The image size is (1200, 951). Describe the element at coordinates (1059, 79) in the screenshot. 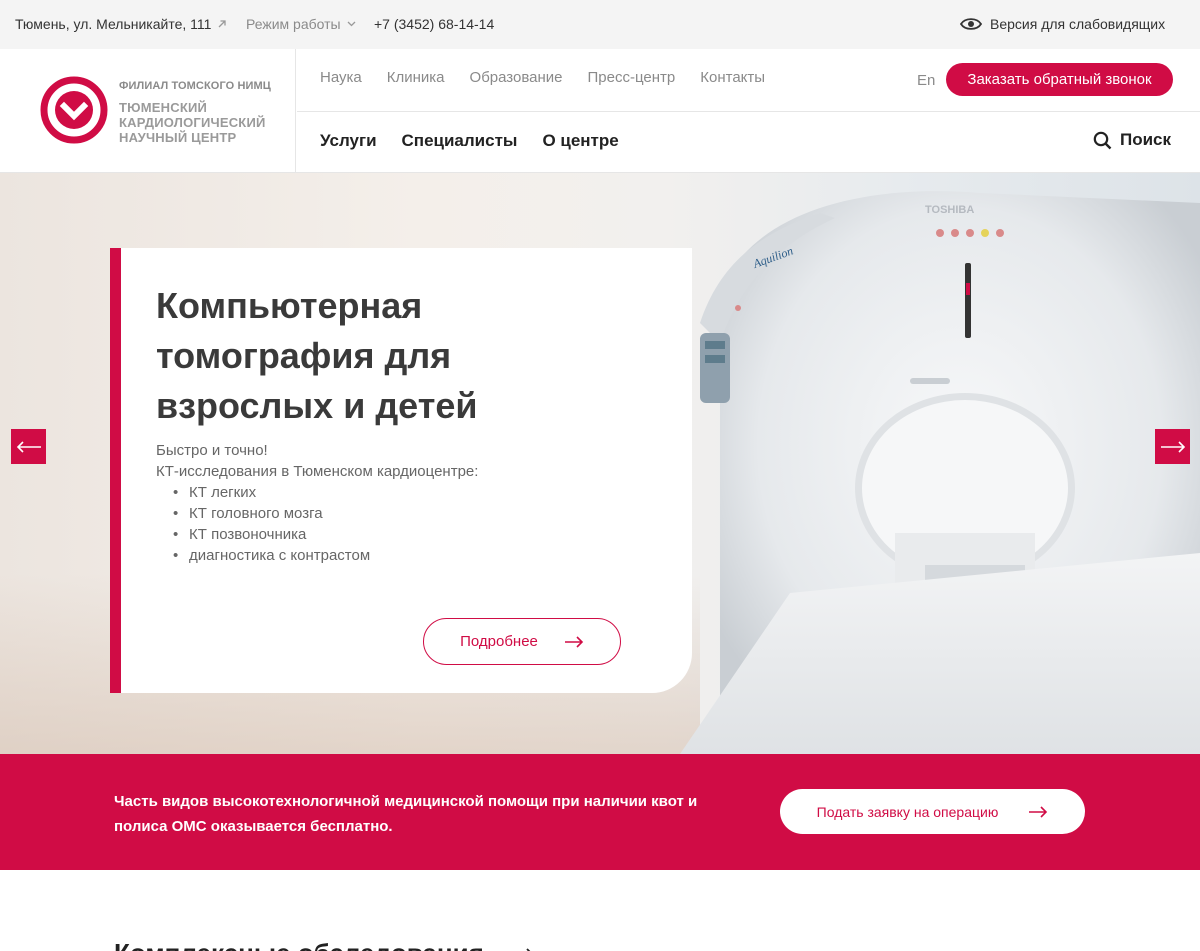

I see `callback-button: Заказать обратный звонок` at that location.